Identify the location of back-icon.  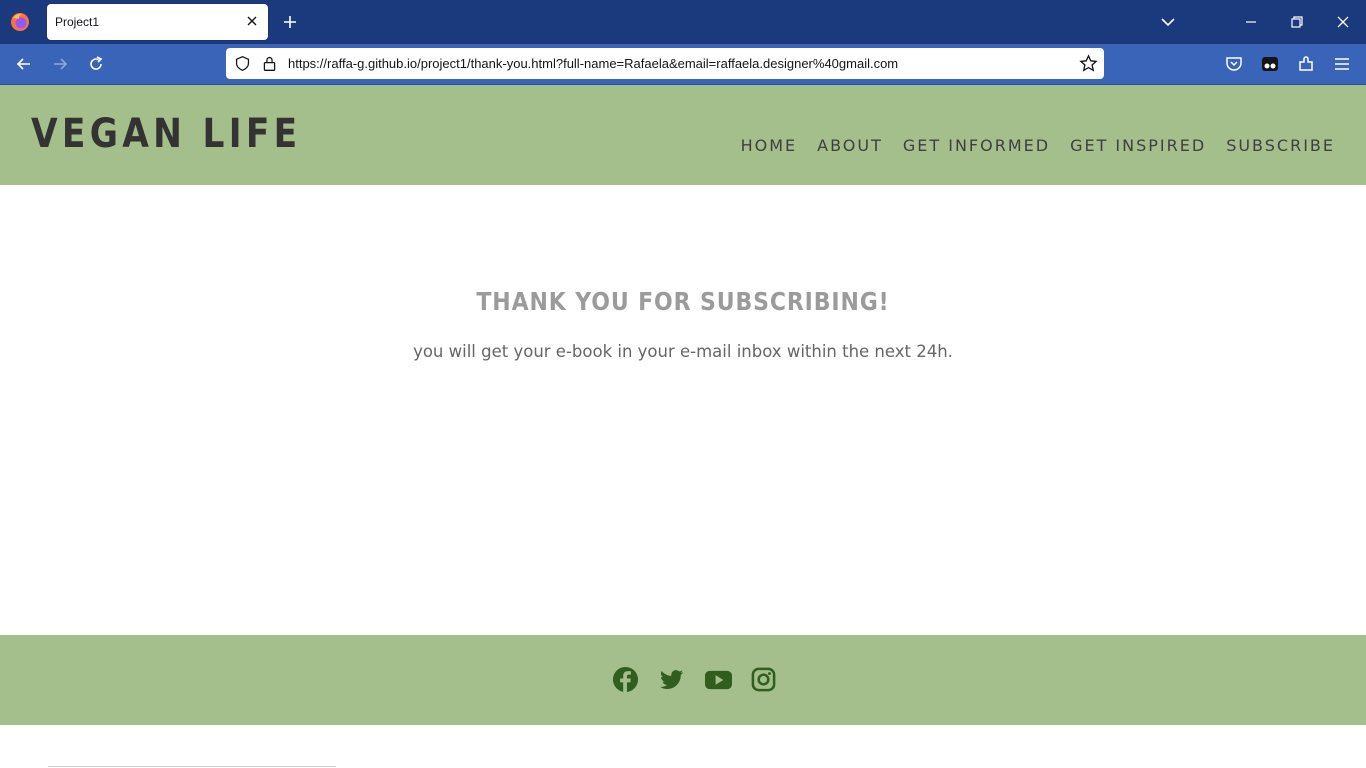
(24, 64).